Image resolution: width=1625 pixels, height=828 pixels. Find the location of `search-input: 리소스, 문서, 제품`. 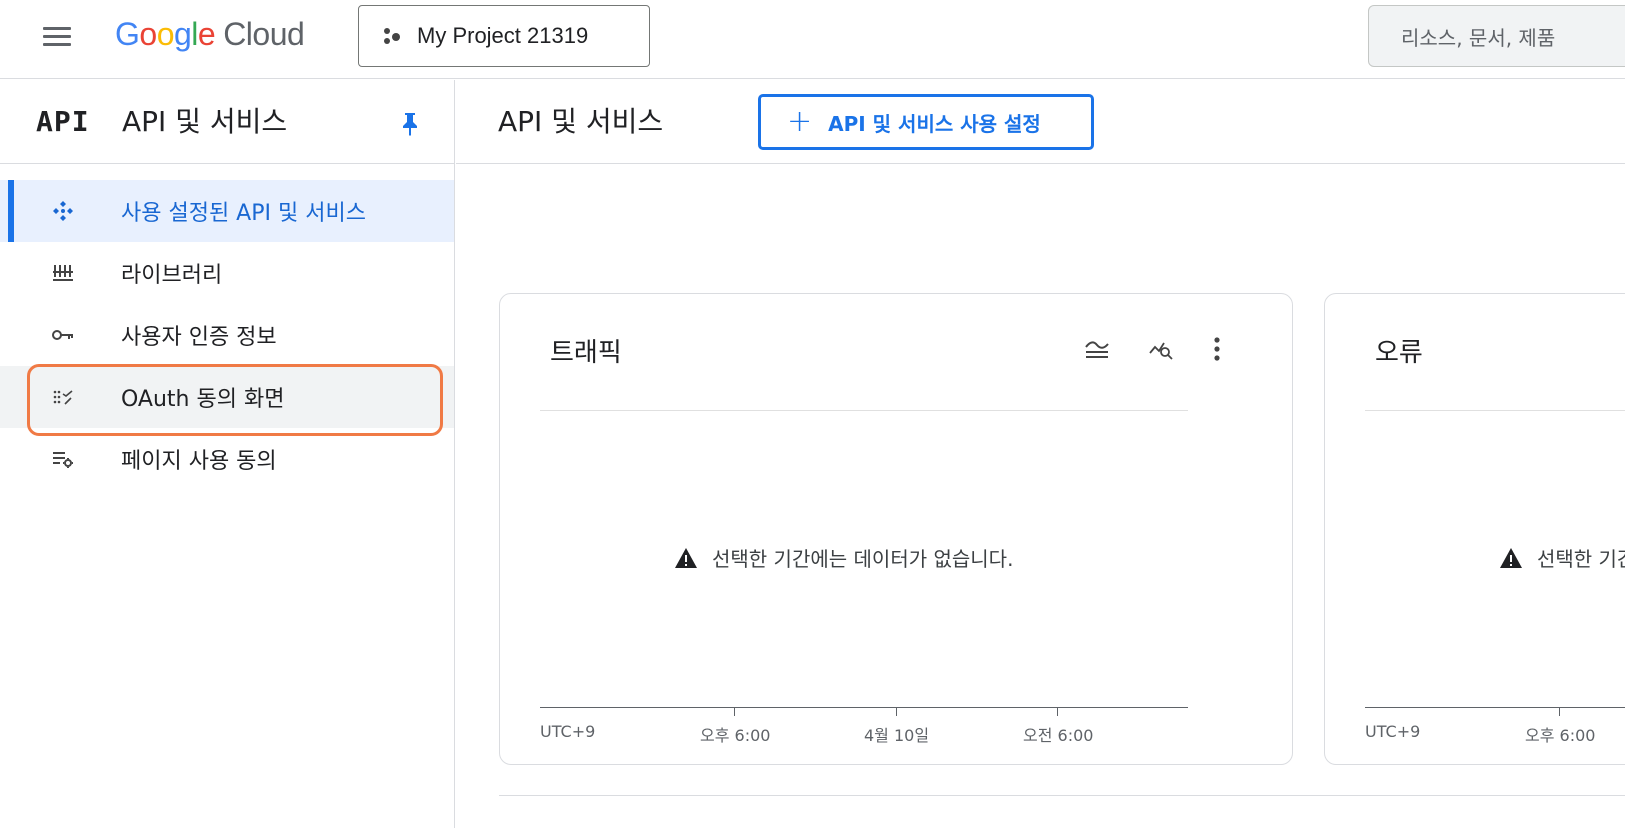

search-input: 리소스, 문서, 제품 is located at coordinates (1496, 36).